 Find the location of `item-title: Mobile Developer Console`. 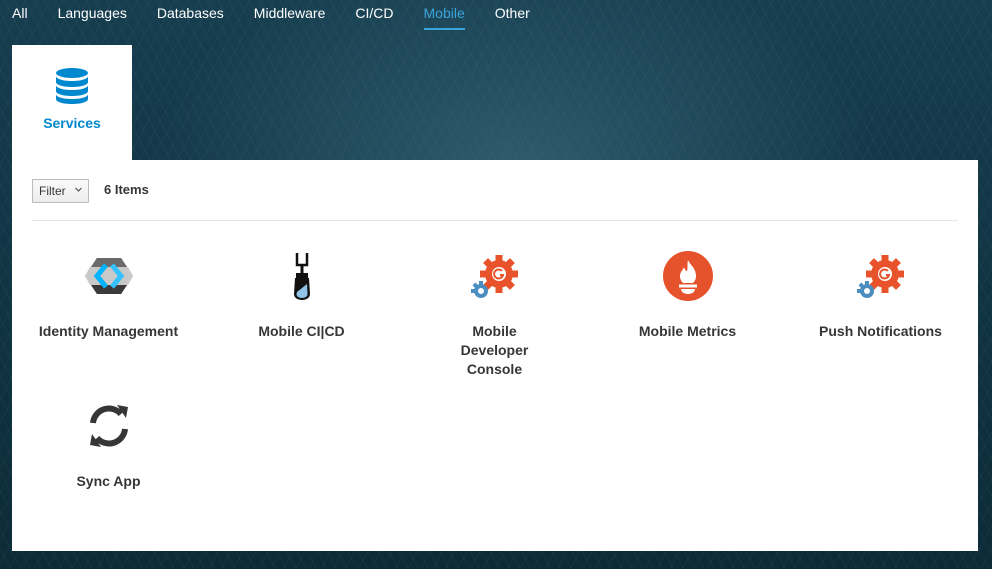

item-title: Mobile Developer Console is located at coordinates (494, 350).